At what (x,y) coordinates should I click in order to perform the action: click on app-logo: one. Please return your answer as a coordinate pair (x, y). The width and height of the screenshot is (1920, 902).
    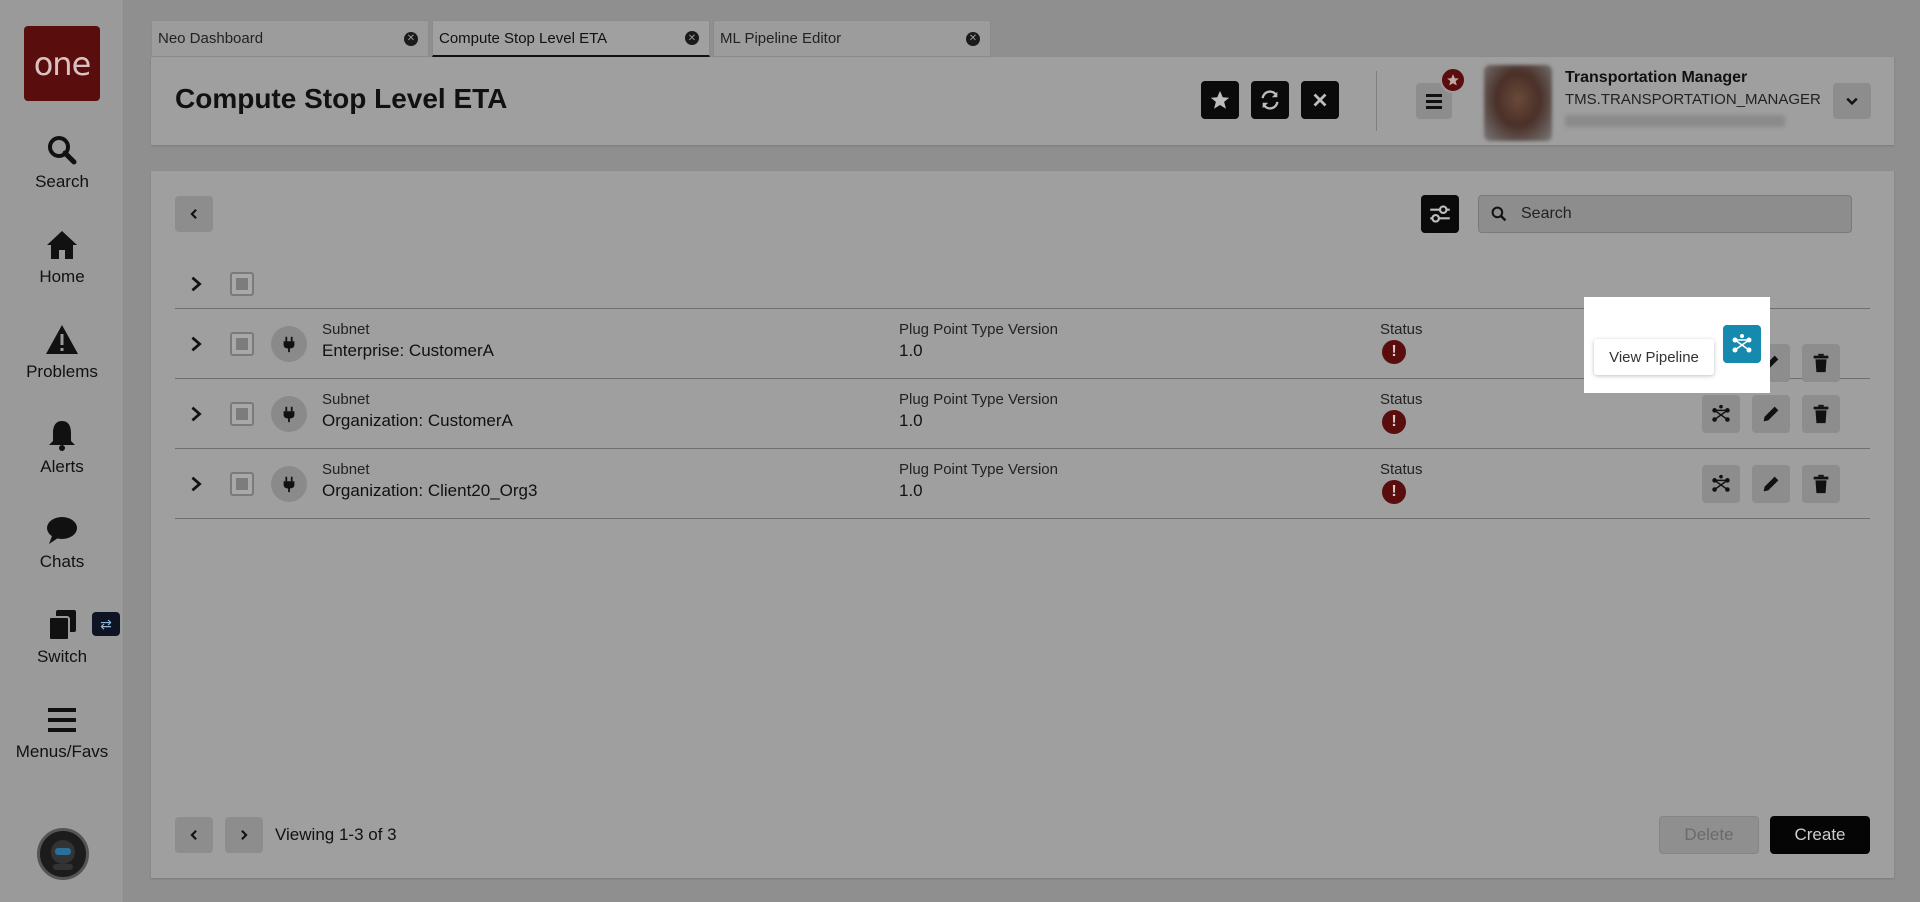
    Looking at the image, I should click on (62, 63).